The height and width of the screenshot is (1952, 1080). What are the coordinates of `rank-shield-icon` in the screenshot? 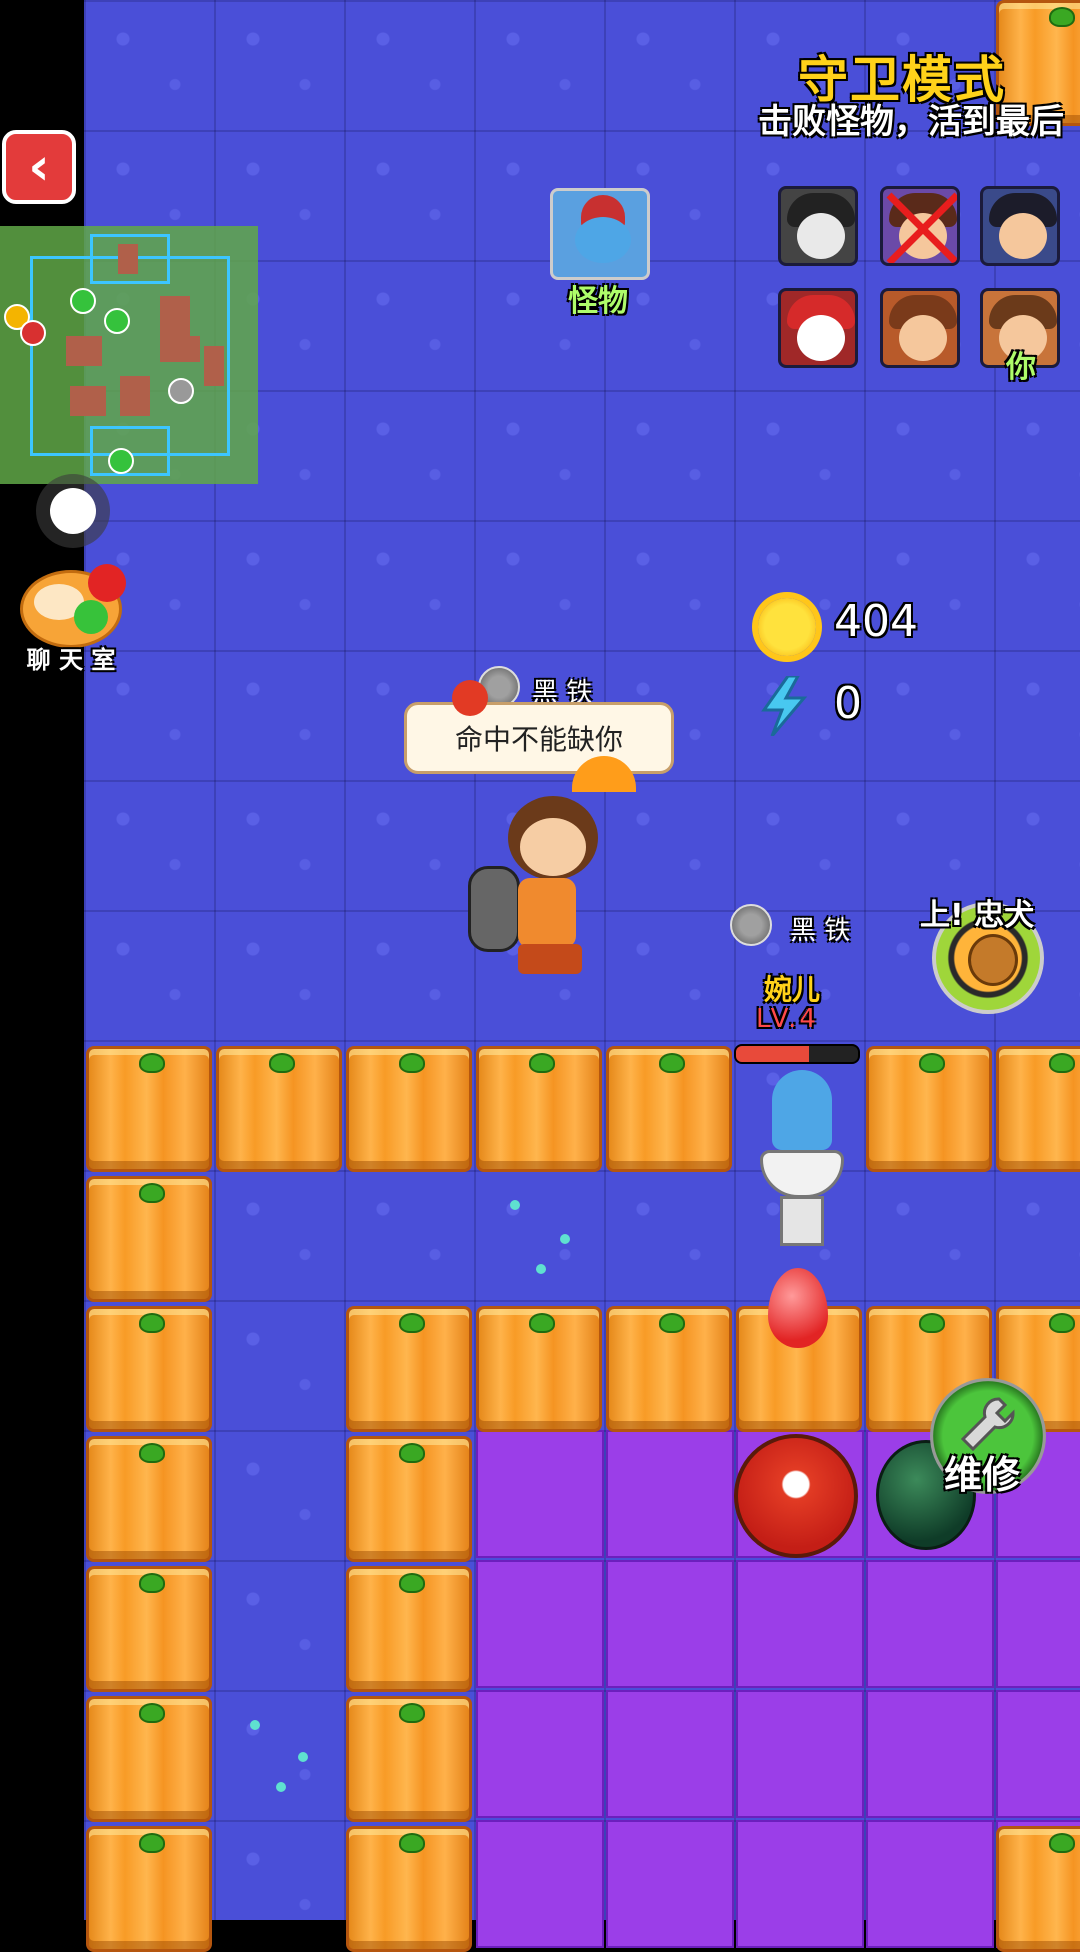 It's located at (751, 925).